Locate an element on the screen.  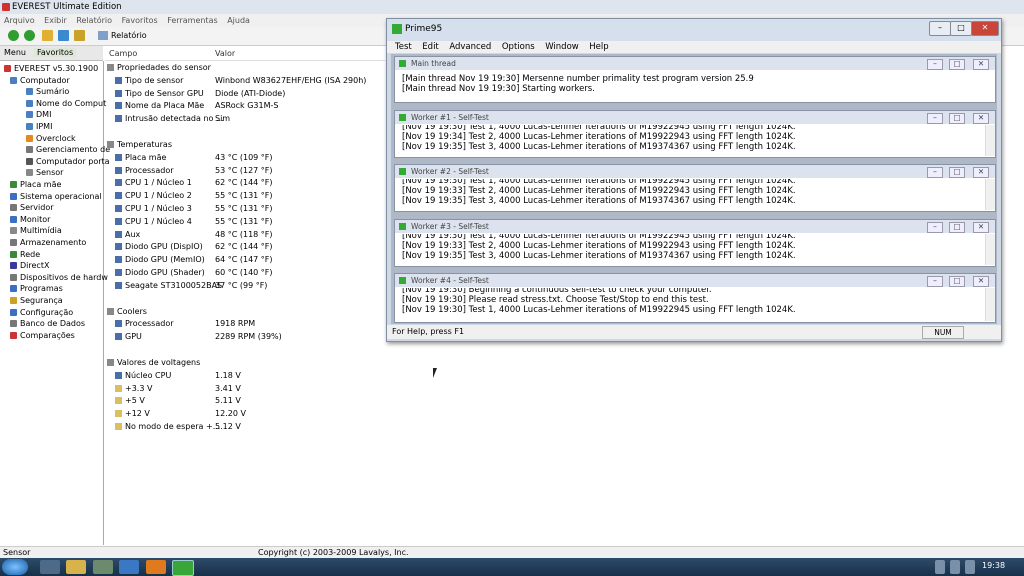
sensor-row: Intrusão detectada no ... Sim is located at coordinates (172, 118).